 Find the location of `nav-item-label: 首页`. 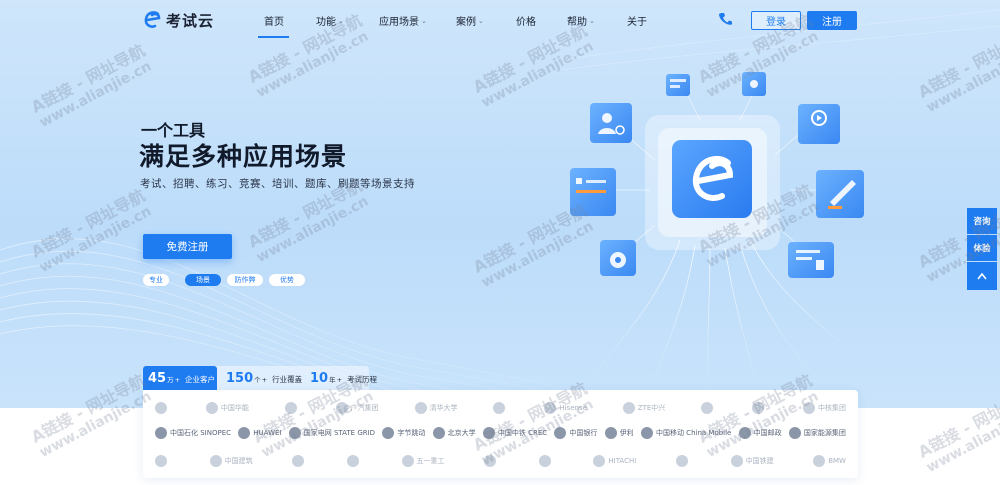

nav-item-label: 首页 is located at coordinates (274, 22).